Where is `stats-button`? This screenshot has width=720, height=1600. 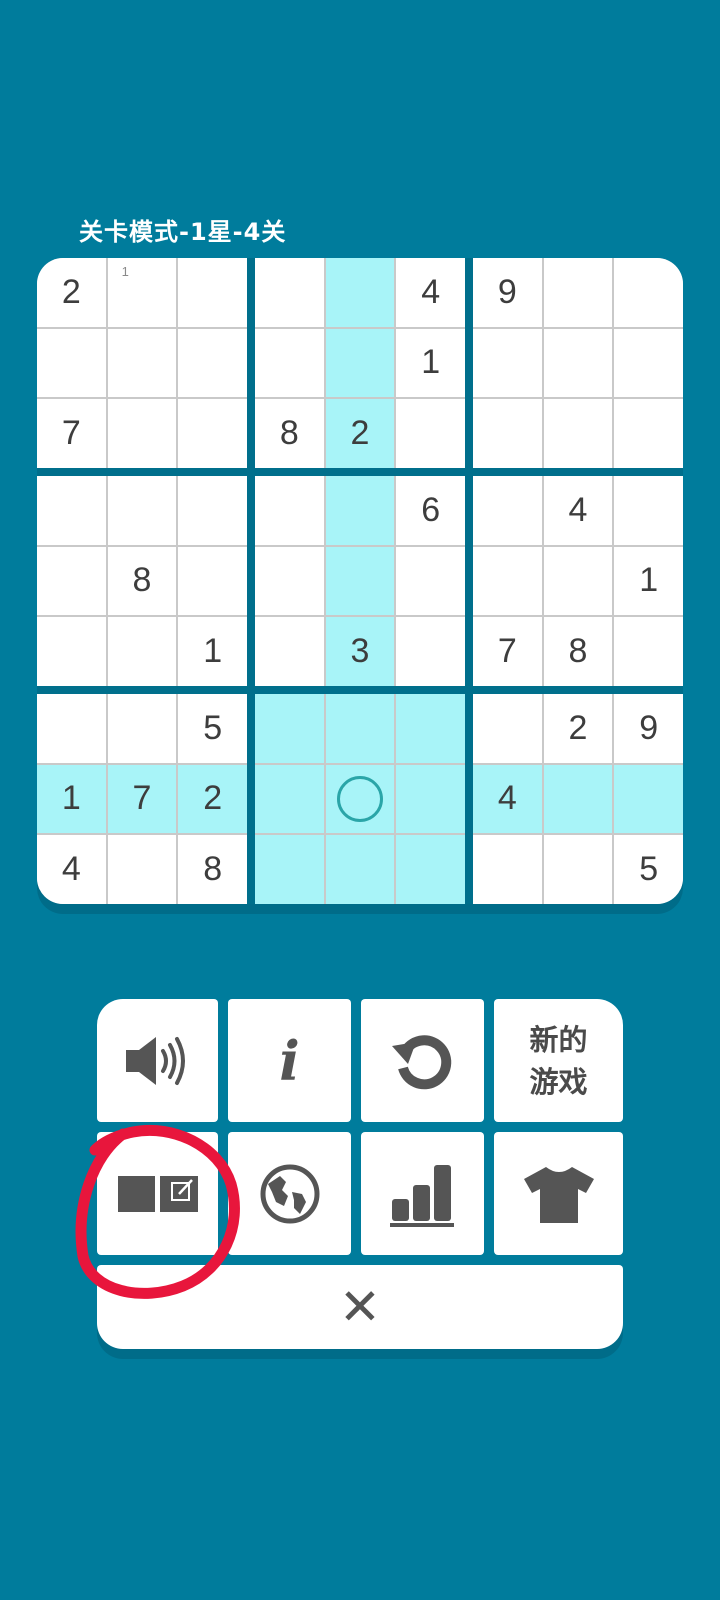
stats-button is located at coordinates (422, 1193).